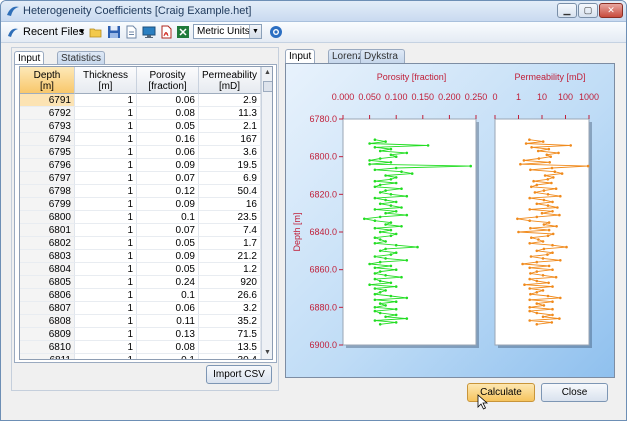 The image size is (627, 421). What do you see at coordinates (166, 32) in the screenshot?
I see `pdf-icon` at bounding box center [166, 32].